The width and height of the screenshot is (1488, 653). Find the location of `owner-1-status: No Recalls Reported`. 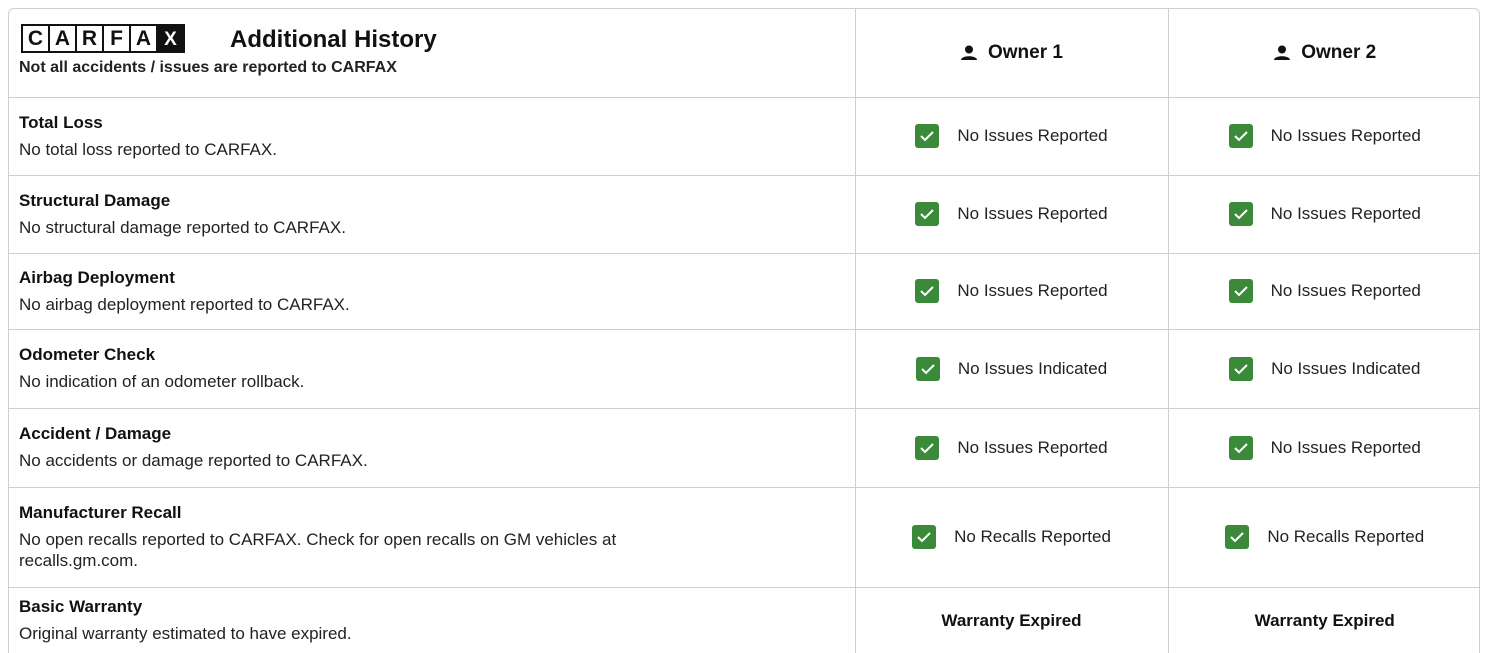

owner-1-status: No Recalls Reported is located at coordinates (1012, 537).